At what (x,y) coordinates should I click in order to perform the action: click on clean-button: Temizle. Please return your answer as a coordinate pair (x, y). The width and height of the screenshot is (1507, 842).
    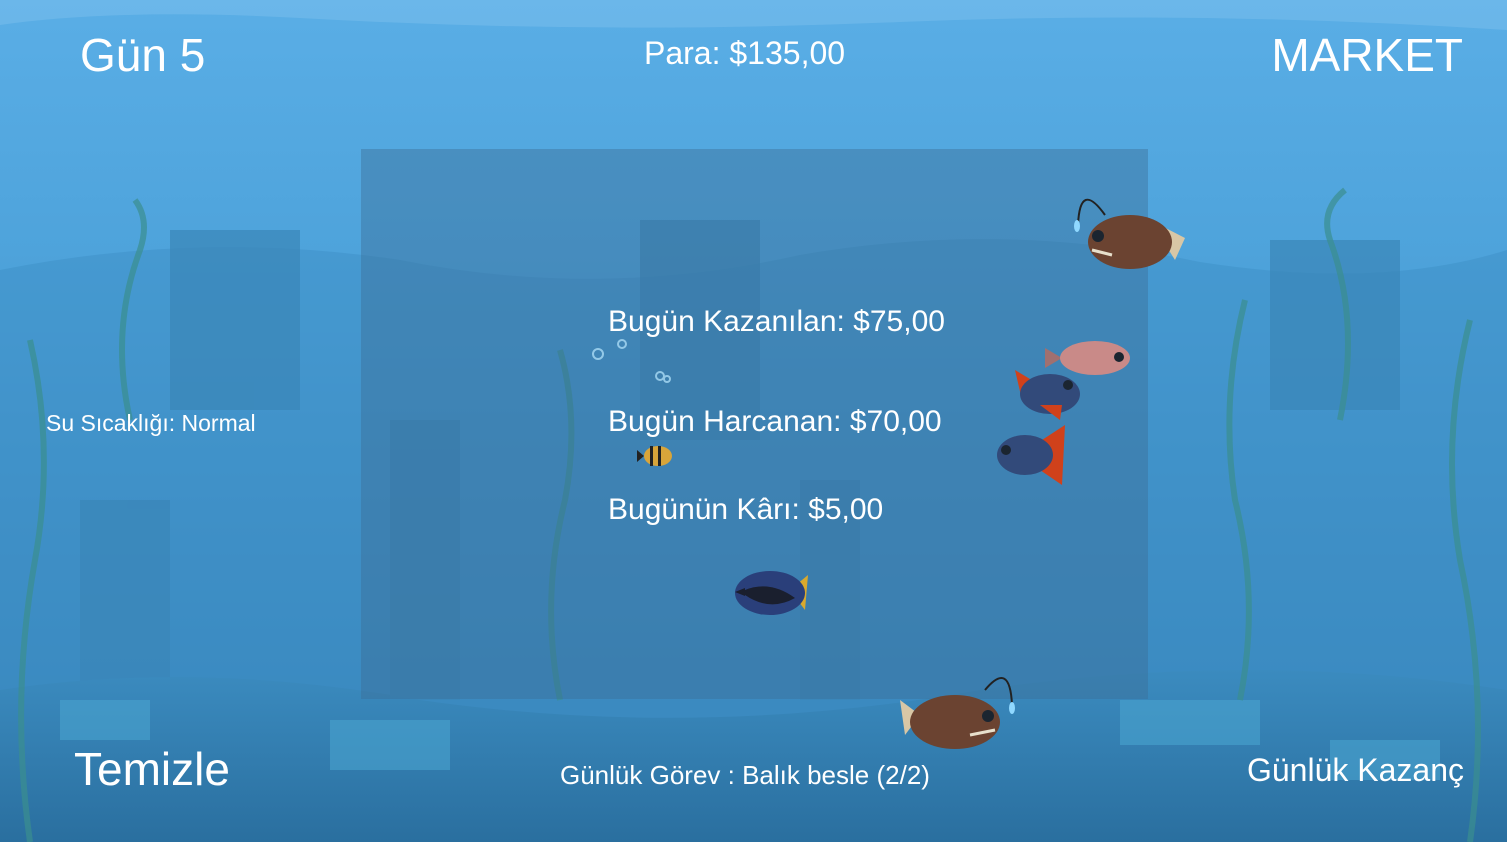
    Looking at the image, I should click on (152, 769).